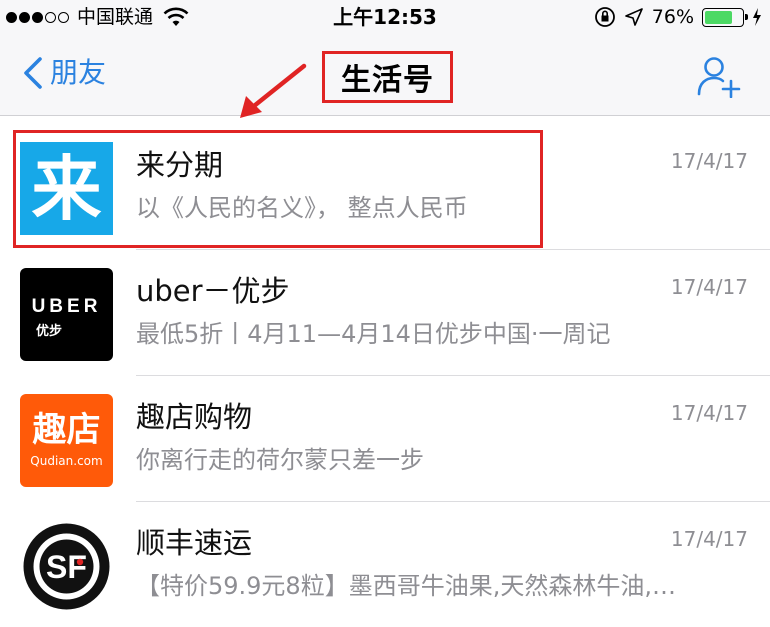 The width and height of the screenshot is (770, 627). I want to click on sf-express-logo: SF, so click(66, 566).